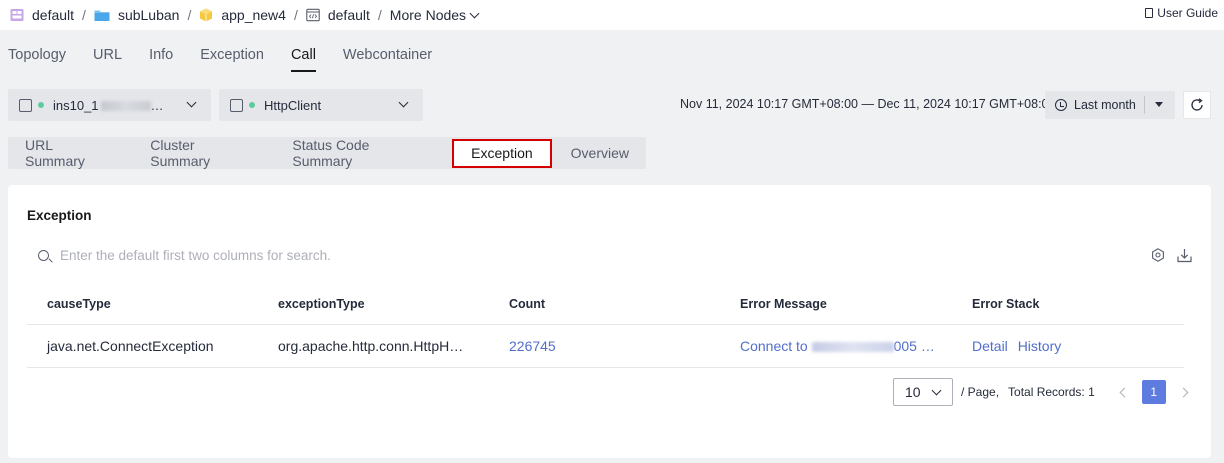 The width and height of the screenshot is (1224, 463). I want to click on next-page-icon, so click(1183, 392).